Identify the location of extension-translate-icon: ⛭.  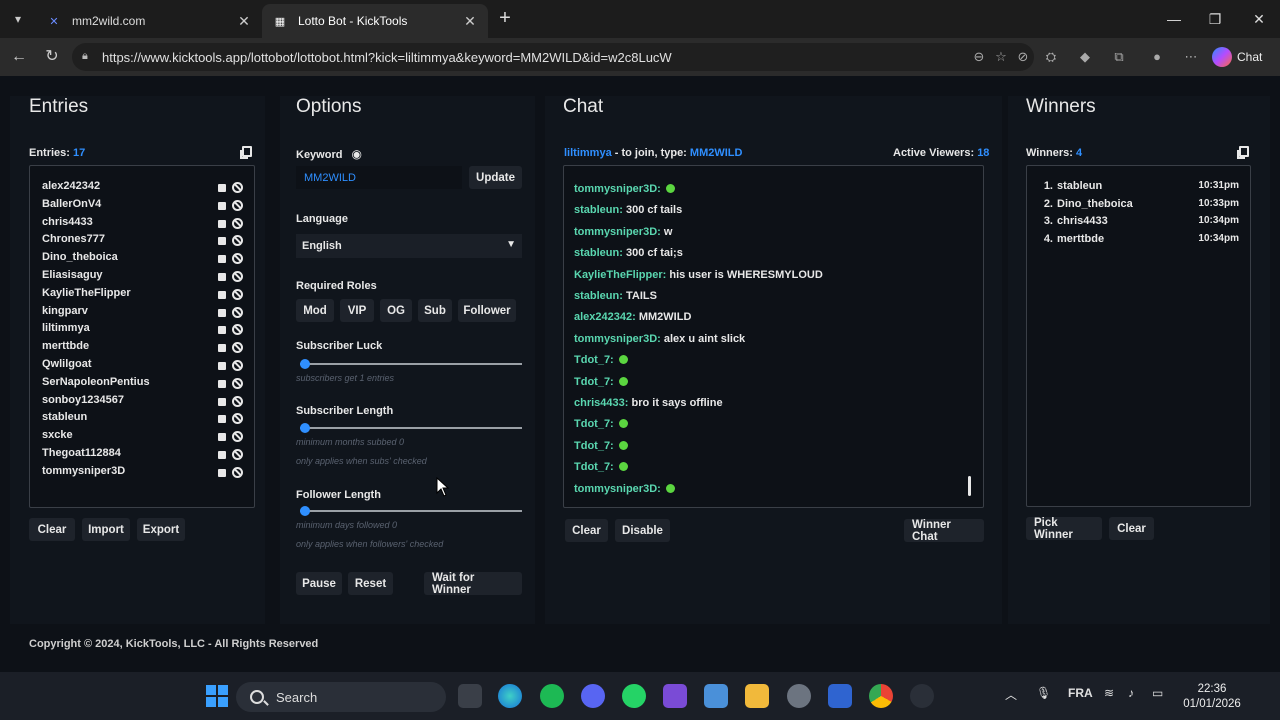
(1051, 57).